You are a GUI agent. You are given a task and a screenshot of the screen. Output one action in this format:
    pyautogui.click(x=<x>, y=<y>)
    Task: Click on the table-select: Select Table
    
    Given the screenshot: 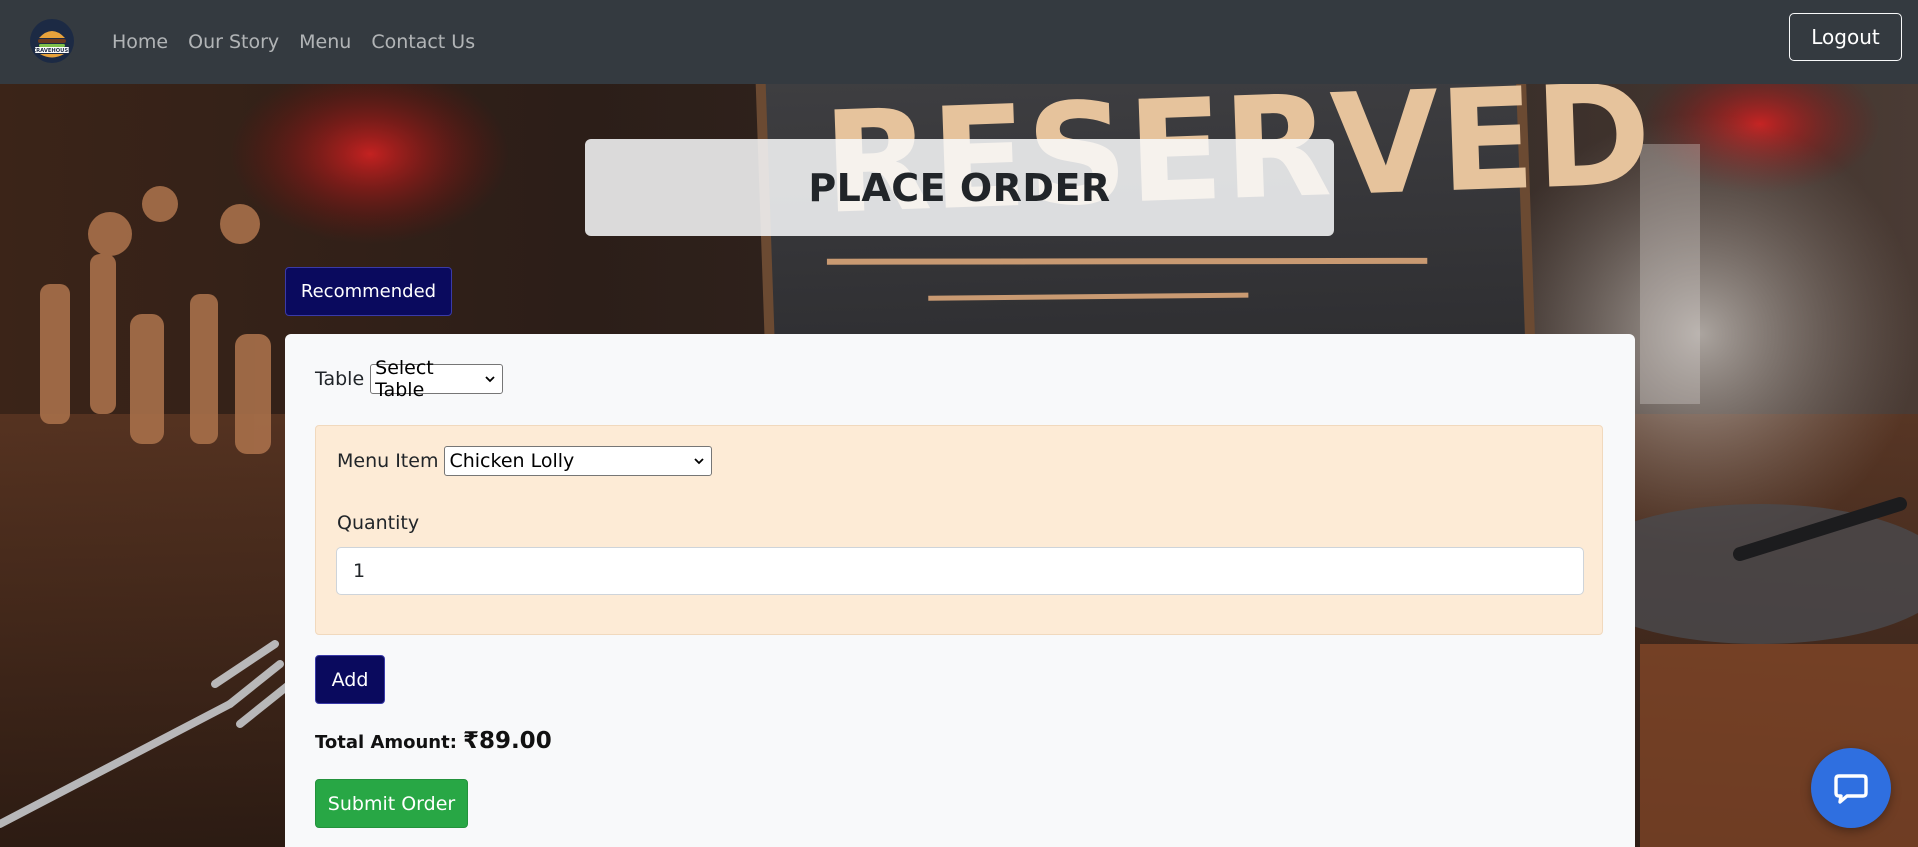 What is the action you would take?
    pyautogui.click(x=437, y=379)
    